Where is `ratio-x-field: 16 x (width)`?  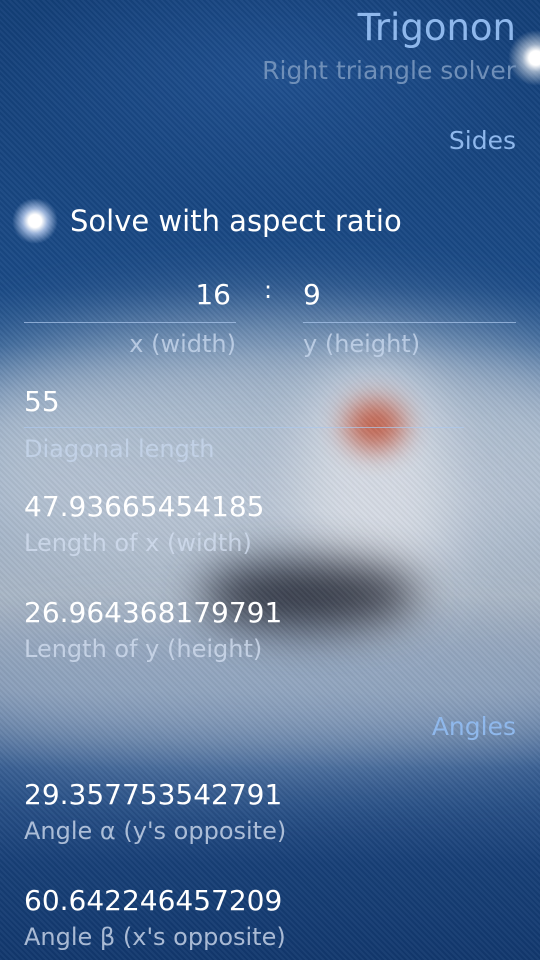 ratio-x-field: 16 x (width) is located at coordinates (130, 320).